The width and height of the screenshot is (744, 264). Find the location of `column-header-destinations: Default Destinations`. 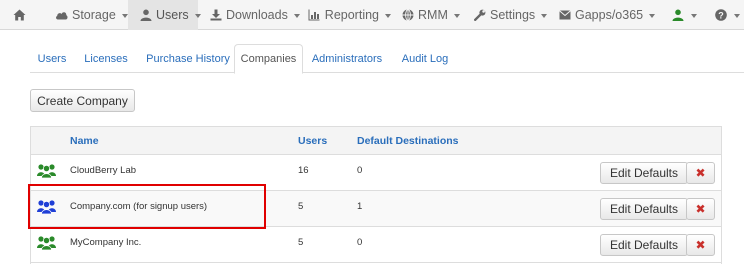

column-header-destinations: Default Destinations is located at coordinates (408, 141).